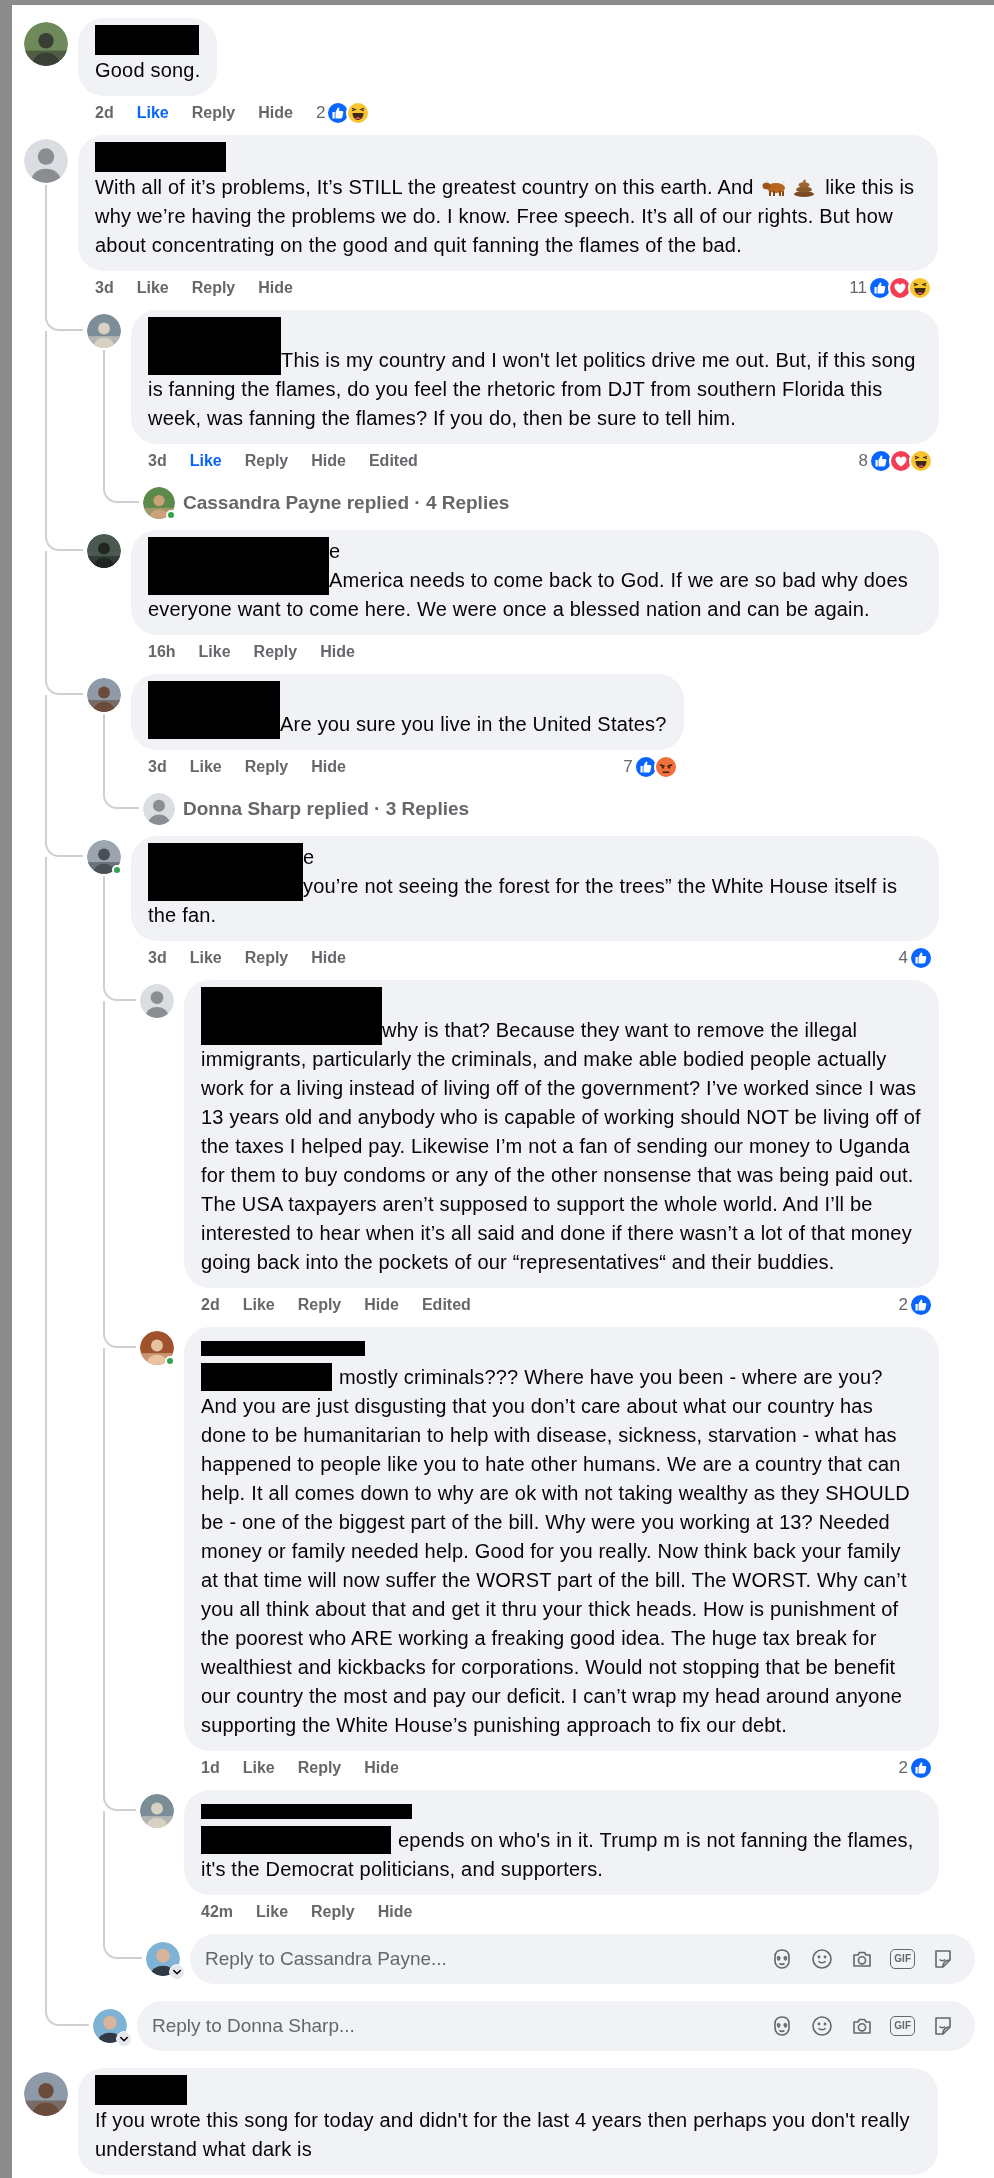 This screenshot has width=994, height=2178. What do you see at coordinates (528, 595) in the screenshot?
I see `comment-text: America needs to come back to God. If we are so bad why does everyone want to come here. We were once a blessed nation and can be again.` at bounding box center [528, 595].